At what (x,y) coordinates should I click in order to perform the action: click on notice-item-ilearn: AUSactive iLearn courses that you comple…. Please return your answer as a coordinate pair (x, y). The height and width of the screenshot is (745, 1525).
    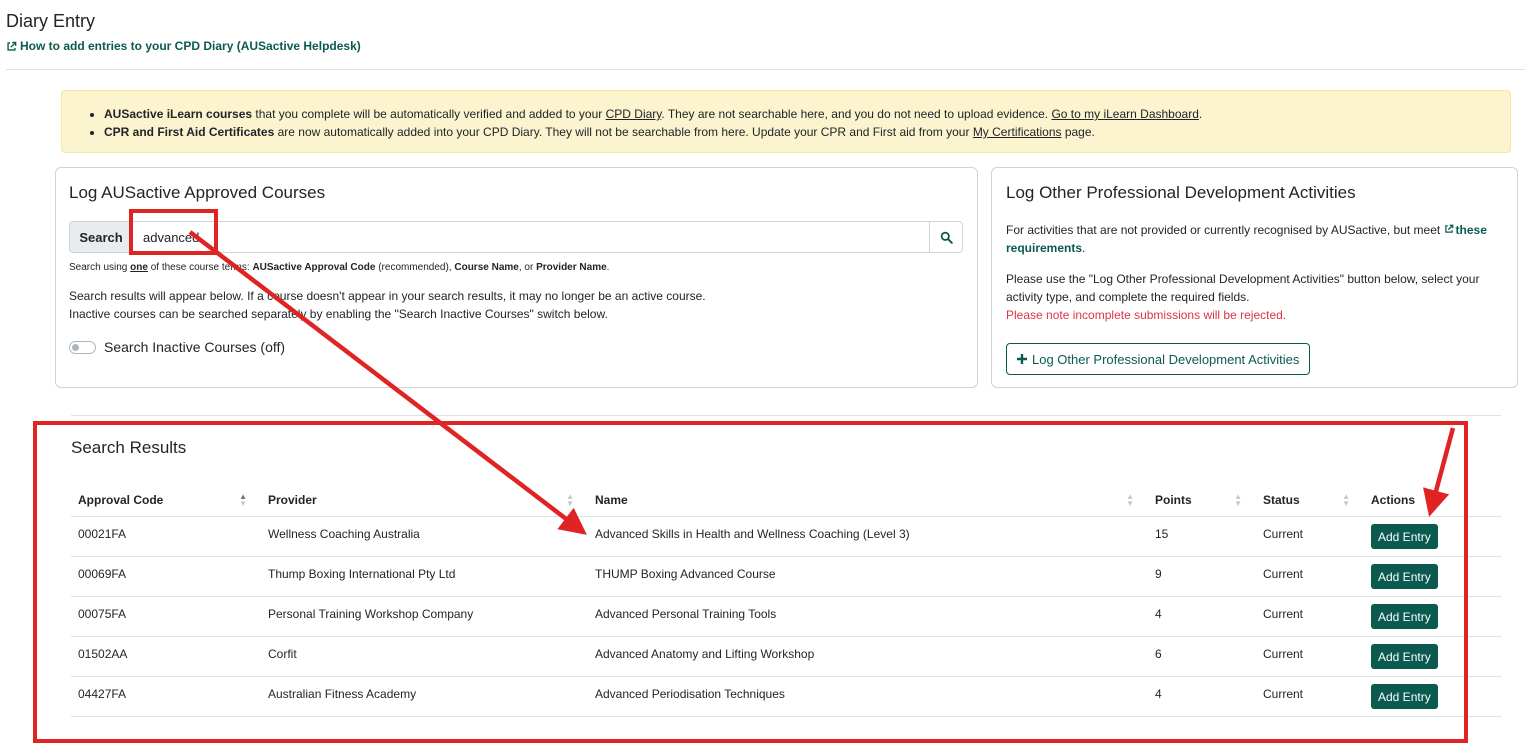
    Looking at the image, I should click on (653, 114).